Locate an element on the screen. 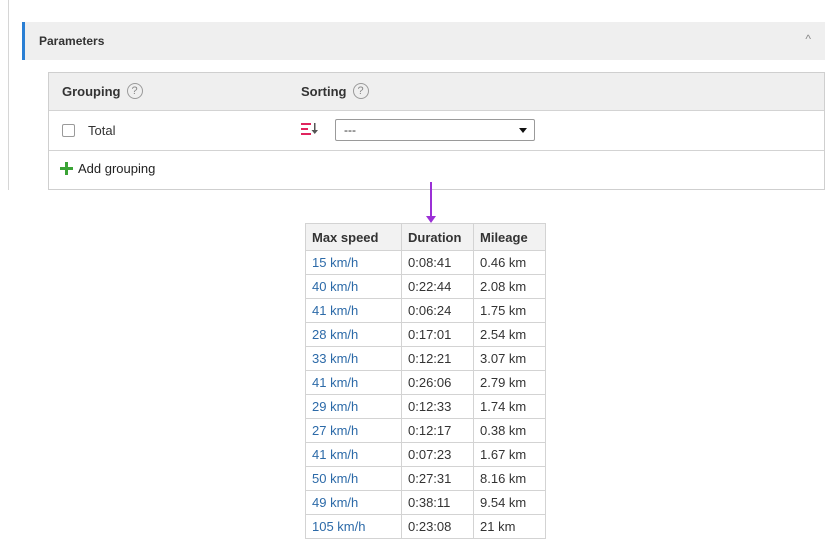 Image resolution: width=829 pixels, height=549 pixels. column-header-duration: Duration is located at coordinates (437, 237).